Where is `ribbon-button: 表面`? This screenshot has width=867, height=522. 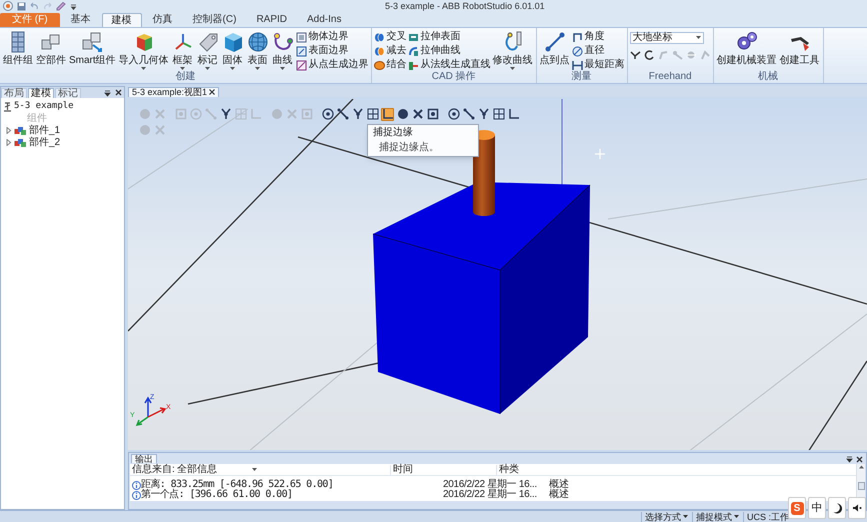
ribbon-button: 表面 is located at coordinates (258, 50).